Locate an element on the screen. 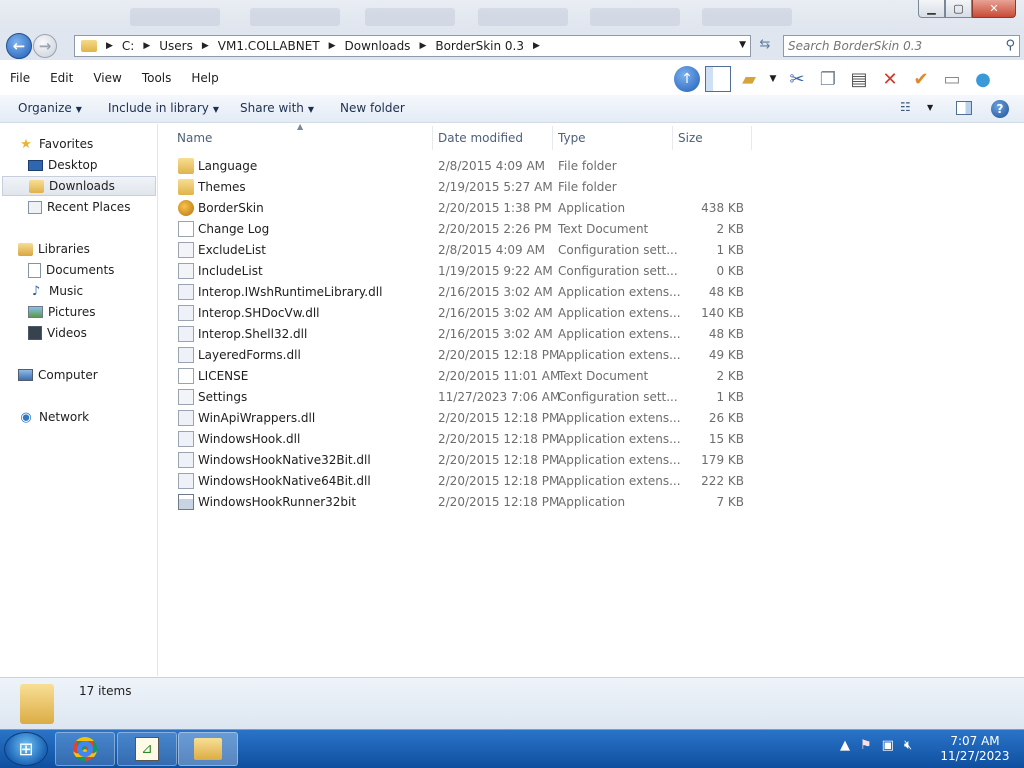 Image resolution: width=1024 pixels, height=768 pixels. panes-icon is located at coordinates (718, 79).